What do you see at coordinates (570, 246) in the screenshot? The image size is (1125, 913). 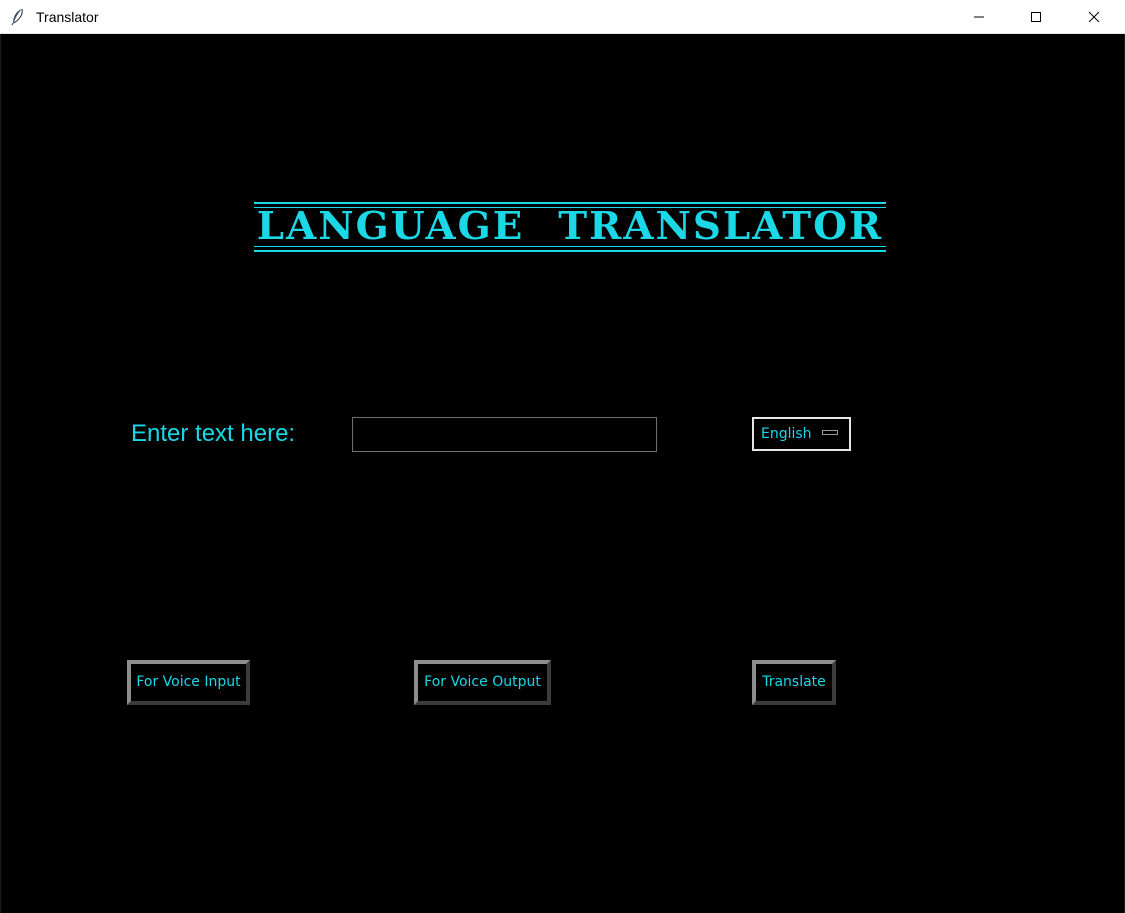 I see `heading-rule-bottom-thin` at bounding box center [570, 246].